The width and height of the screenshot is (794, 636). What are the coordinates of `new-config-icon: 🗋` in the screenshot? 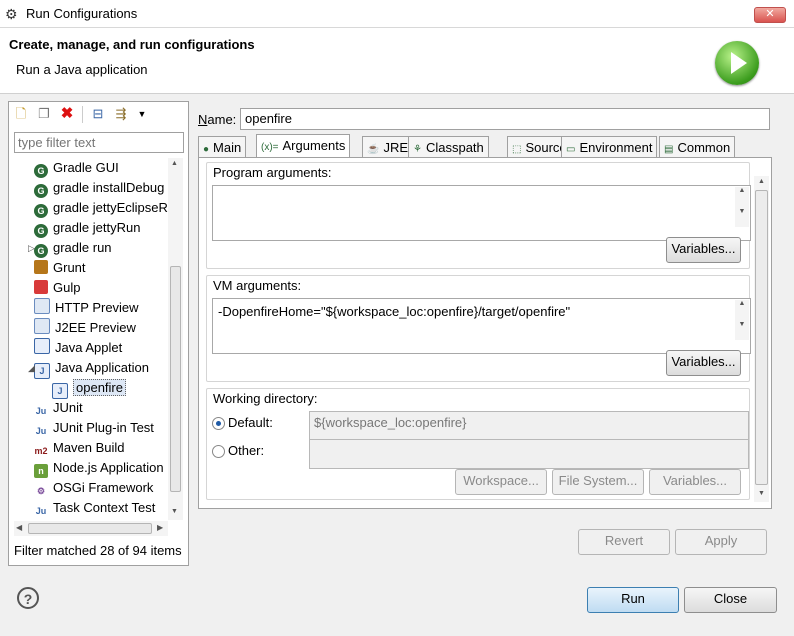 It's located at (21, 114).